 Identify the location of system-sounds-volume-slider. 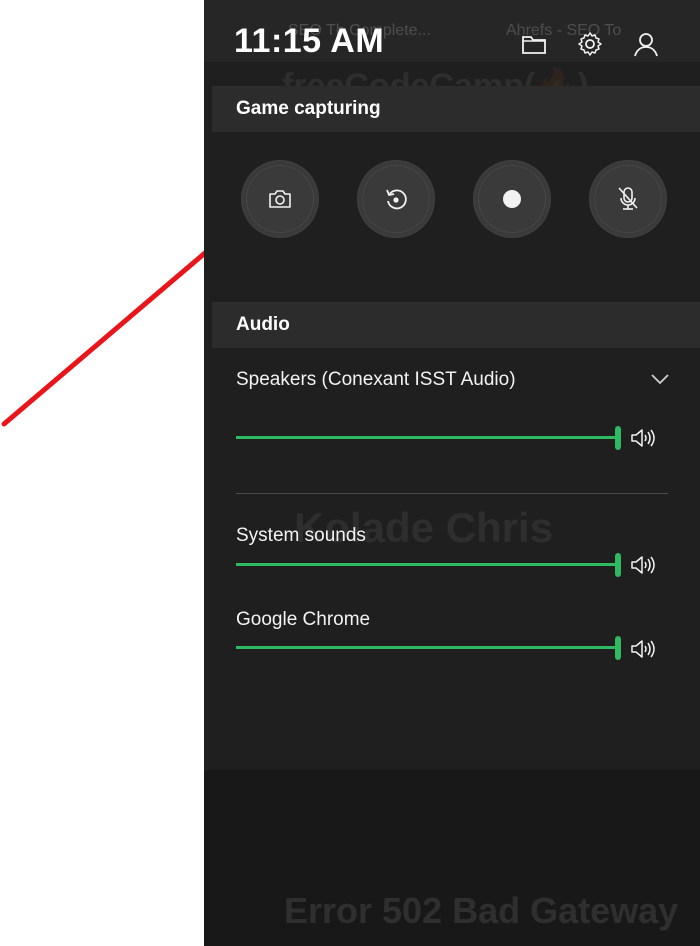
(428, 565).